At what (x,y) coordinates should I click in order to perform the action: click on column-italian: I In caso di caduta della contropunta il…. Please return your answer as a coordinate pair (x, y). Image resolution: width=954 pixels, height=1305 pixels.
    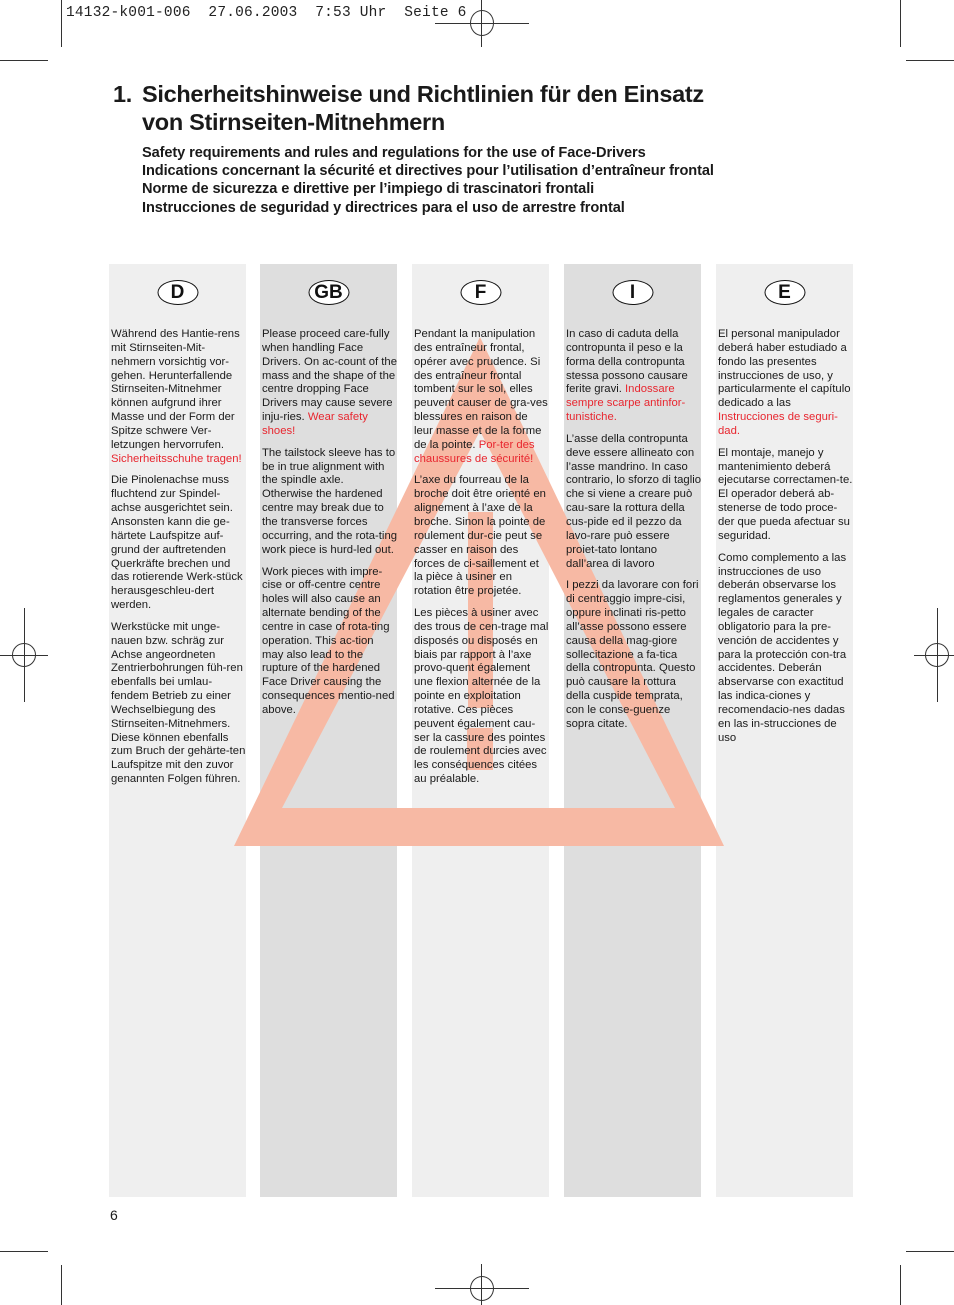
    Looking at the image, I should click on (632, 730).